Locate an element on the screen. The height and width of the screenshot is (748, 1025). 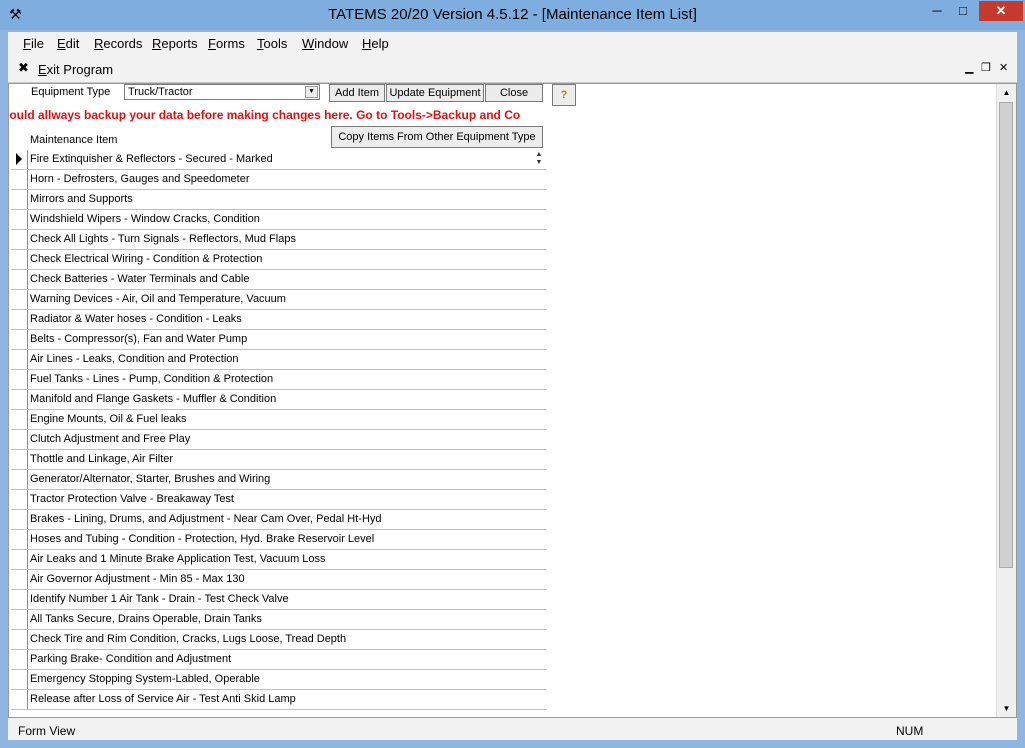
table-row: Engine Mounts, Oil & Fuel leaks is located at coordinates (279, 420).